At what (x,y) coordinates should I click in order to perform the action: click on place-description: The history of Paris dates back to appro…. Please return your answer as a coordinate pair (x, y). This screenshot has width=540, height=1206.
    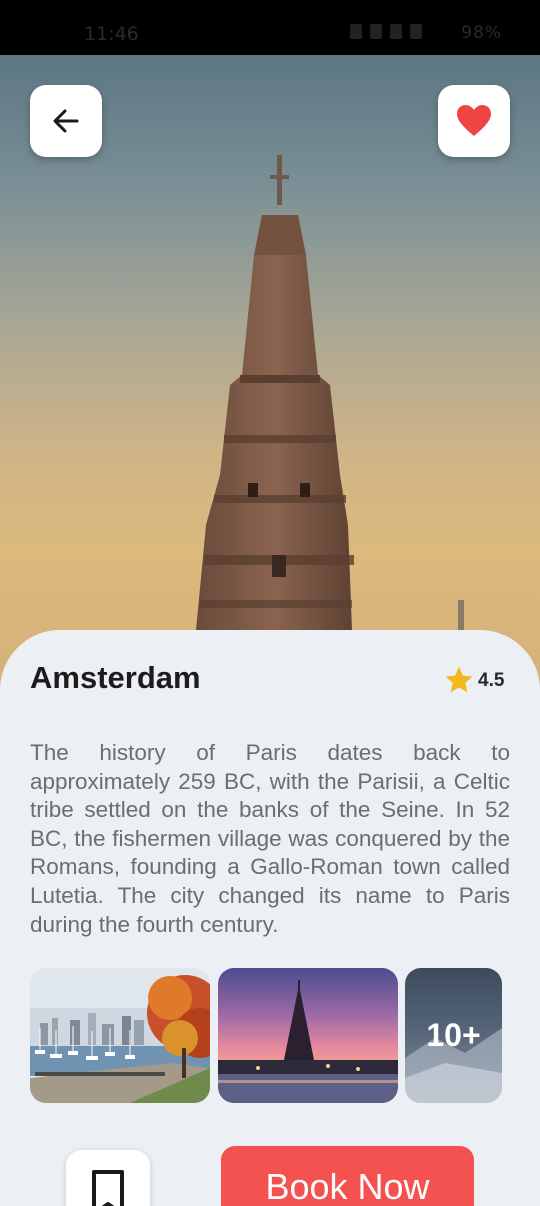
    Looking at the image, I should click on (270, 838).